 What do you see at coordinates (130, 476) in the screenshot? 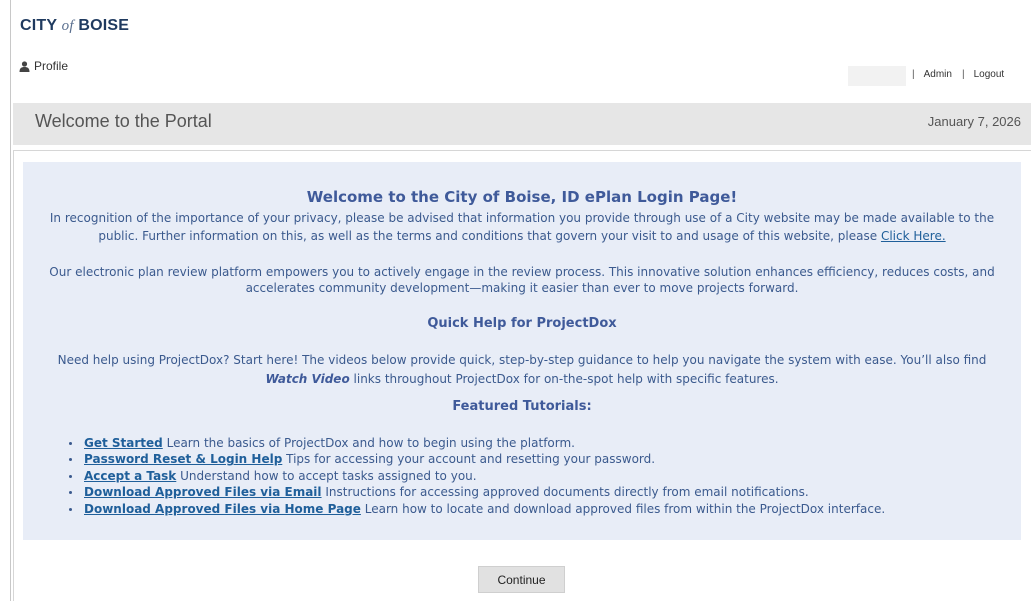
I see `tutorial-link-accept-task: Accept a Task` at bounding box center [130, 476].